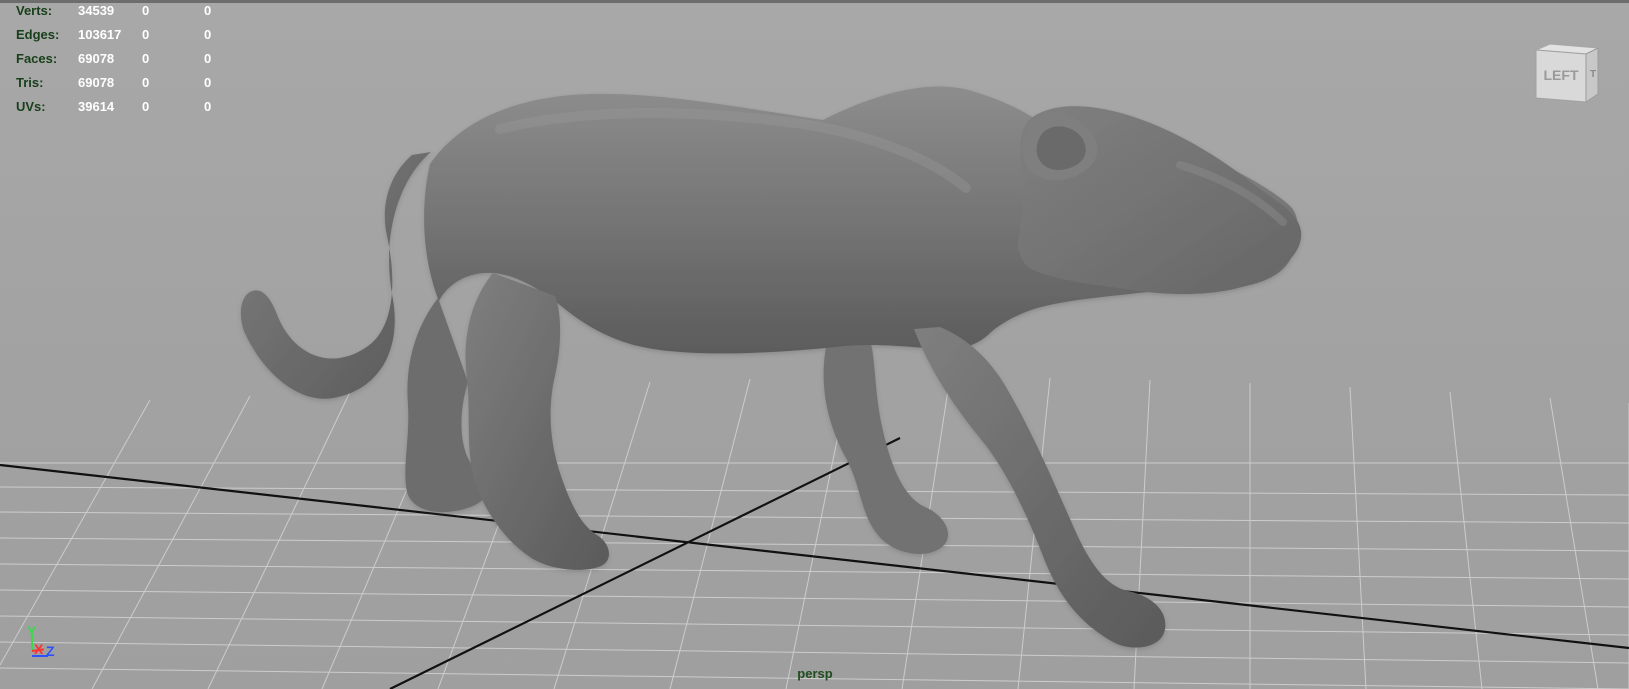 Image resolution: width=1629 pixels, height=689 pixels. I want to click on axis-x-label: X, so click(39, 649).